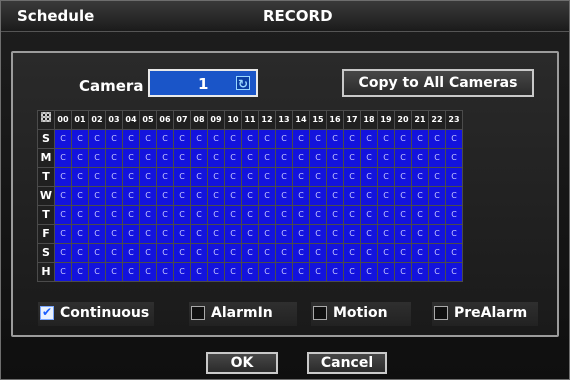  What do you see at coordinates (335, 120) in the screenshot?
I see `hour-header: 16` at bounding box center [335, 120].